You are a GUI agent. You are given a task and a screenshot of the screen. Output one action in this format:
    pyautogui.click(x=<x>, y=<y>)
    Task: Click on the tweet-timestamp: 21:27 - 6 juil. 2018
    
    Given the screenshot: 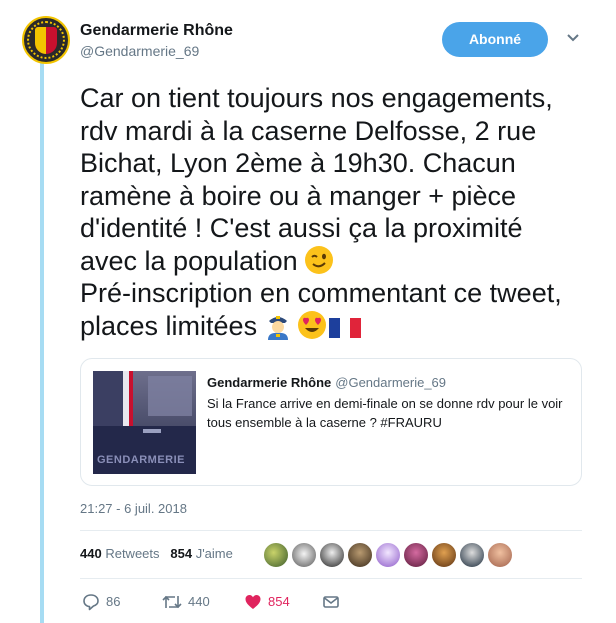 What is the action you would take?
    pyautogui.click(x=133, y=508)
    